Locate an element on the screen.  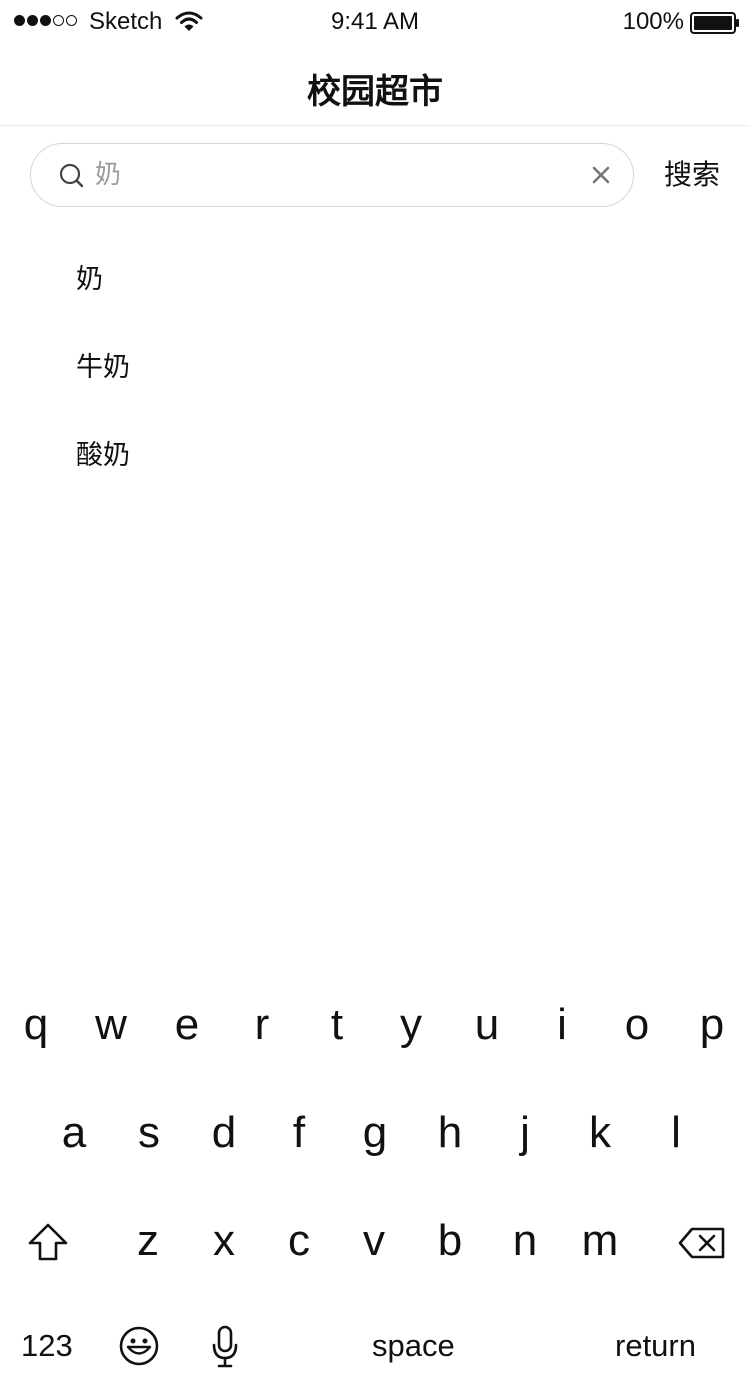
emoji-icon is located at coordinates (139, 1346).